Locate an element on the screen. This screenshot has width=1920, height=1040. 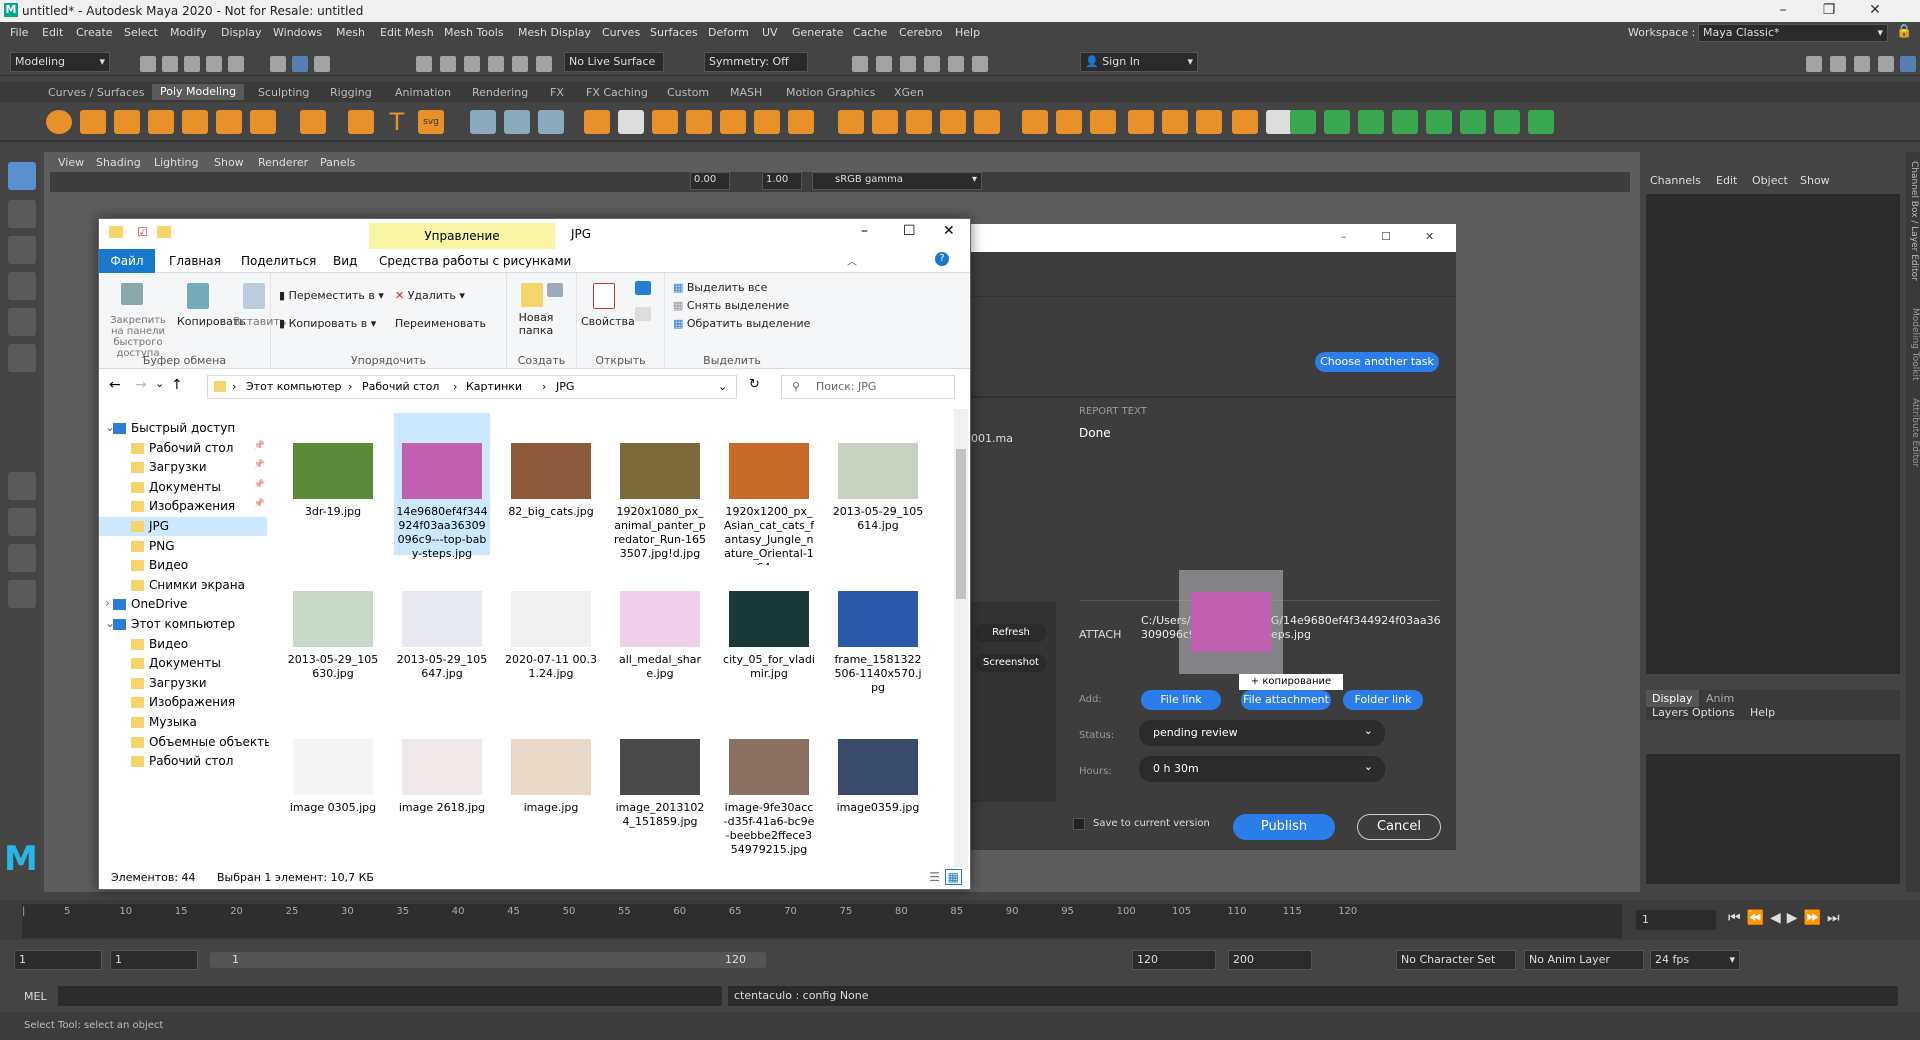
report-text-value: Done is located at coordinates (1095, 433).